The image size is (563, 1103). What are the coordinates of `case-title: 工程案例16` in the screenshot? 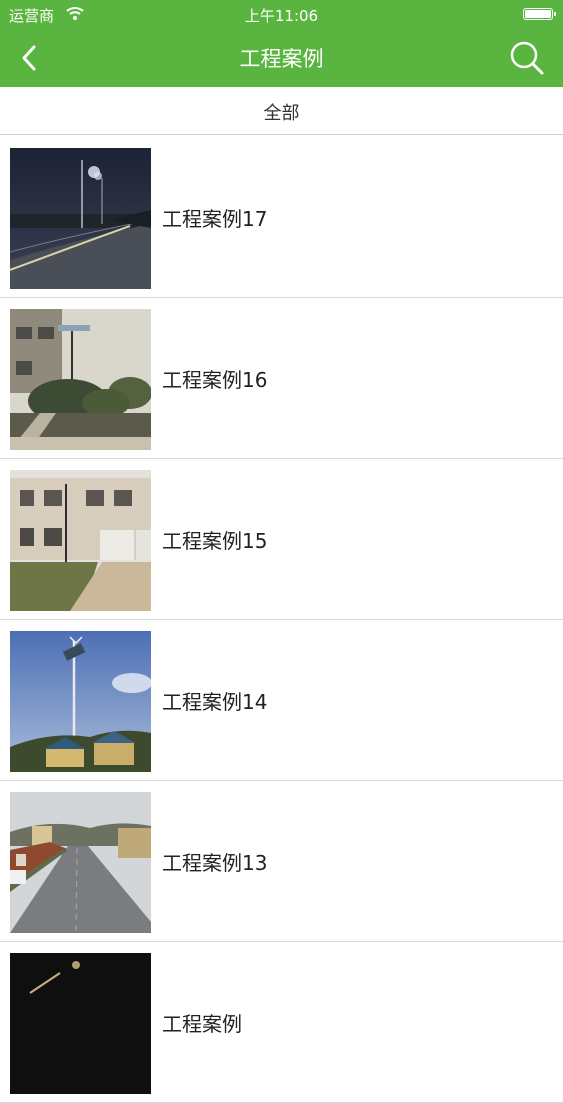 It's located at (215, 379).